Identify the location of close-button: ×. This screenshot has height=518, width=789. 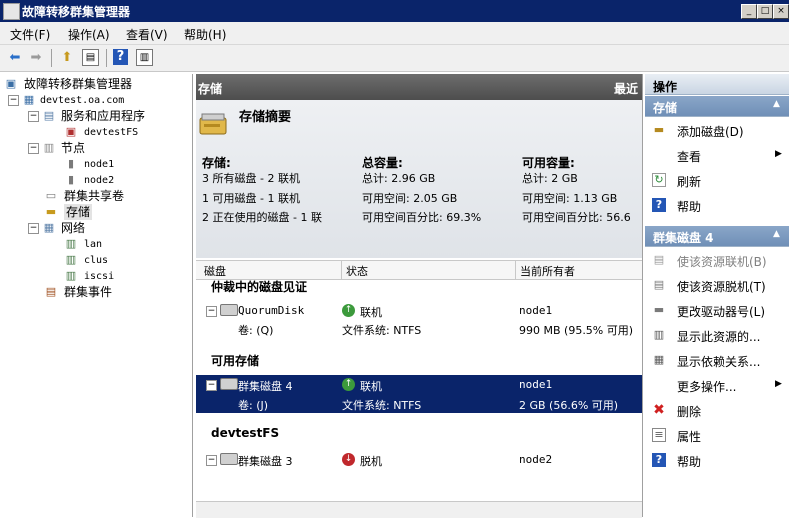
(781, 11).